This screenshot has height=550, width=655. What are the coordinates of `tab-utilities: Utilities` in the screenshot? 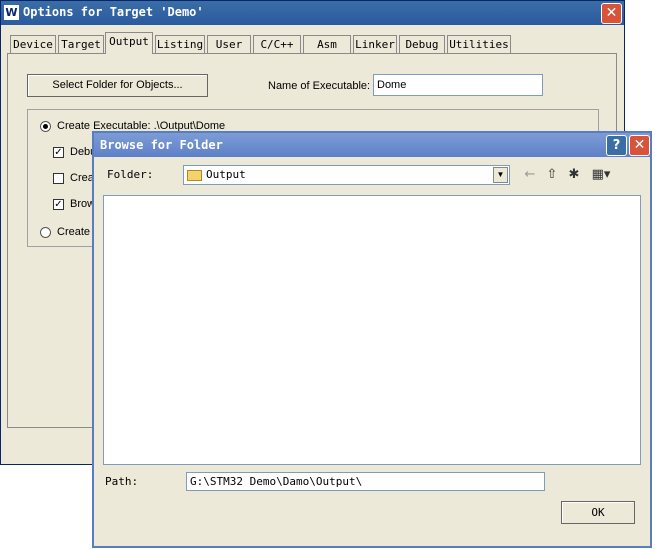 It's located at (479, 44).